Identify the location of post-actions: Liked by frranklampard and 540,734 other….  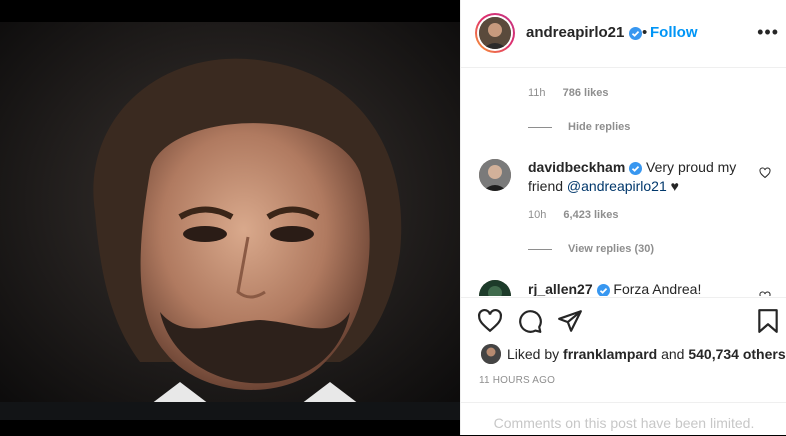
(623, 366).